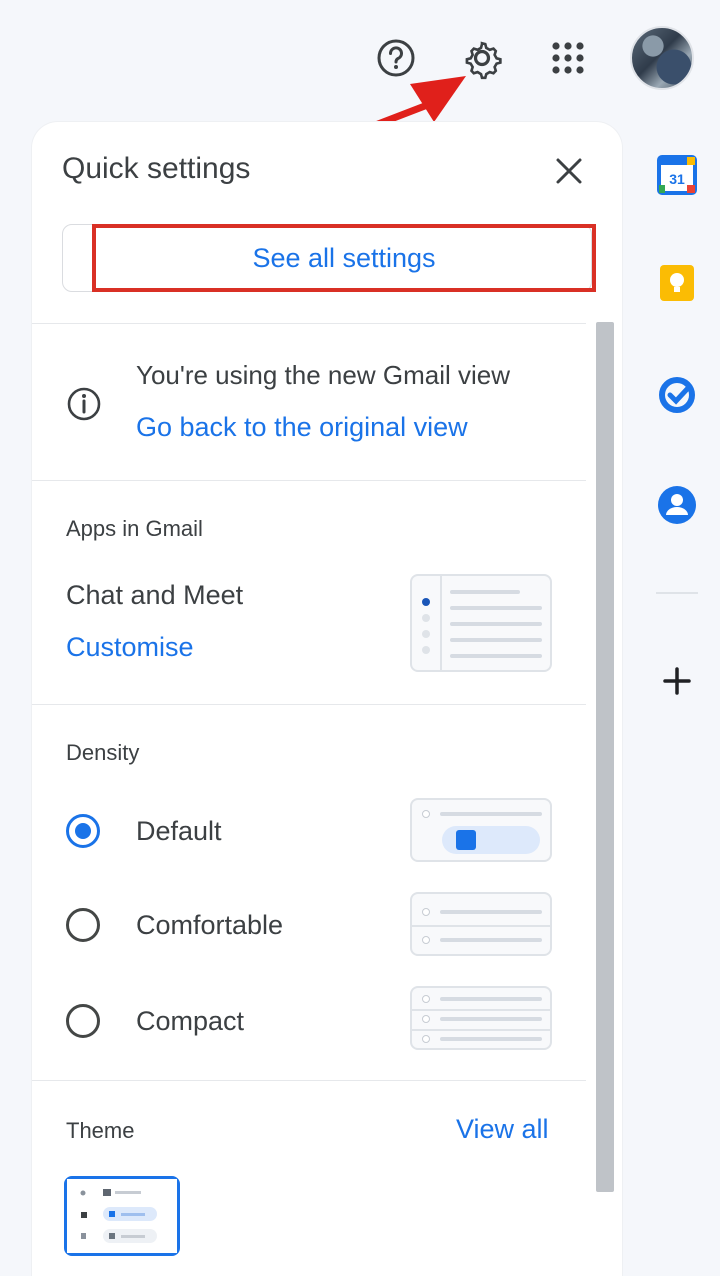  I want to click on theme-thumbnail, so click(122, 1216).